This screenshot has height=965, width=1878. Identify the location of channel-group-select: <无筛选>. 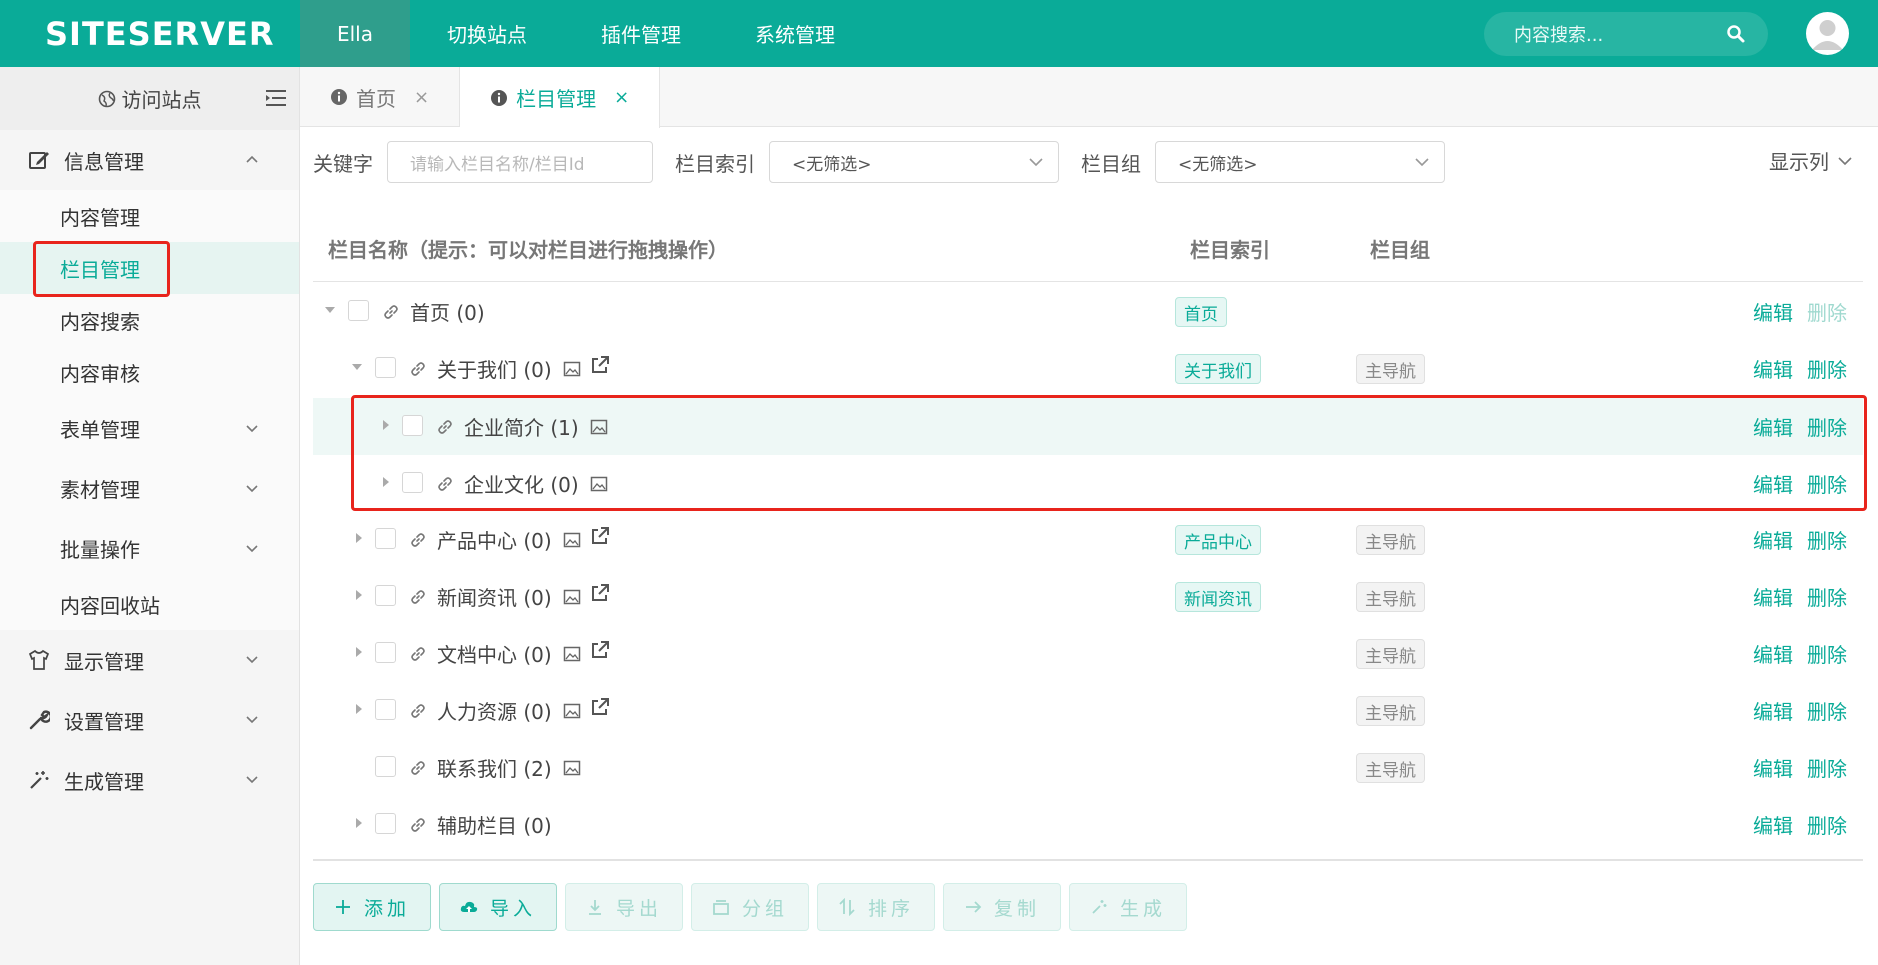
(1300, 162).